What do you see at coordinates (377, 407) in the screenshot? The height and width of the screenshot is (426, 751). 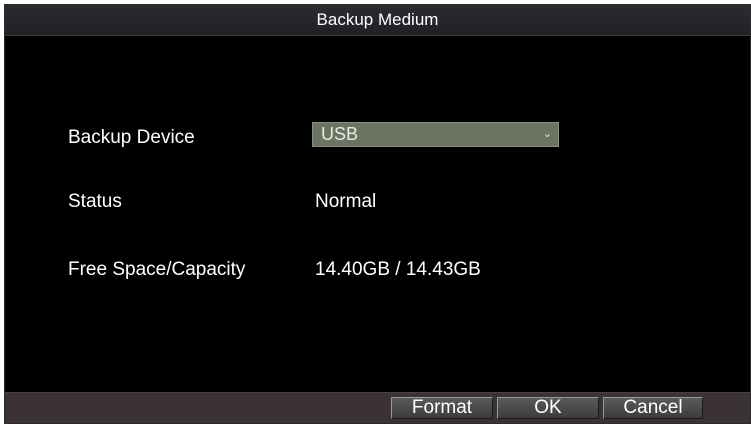 I see `dialog-footer: Format OK Cancel` at bounding box center [377, 407].